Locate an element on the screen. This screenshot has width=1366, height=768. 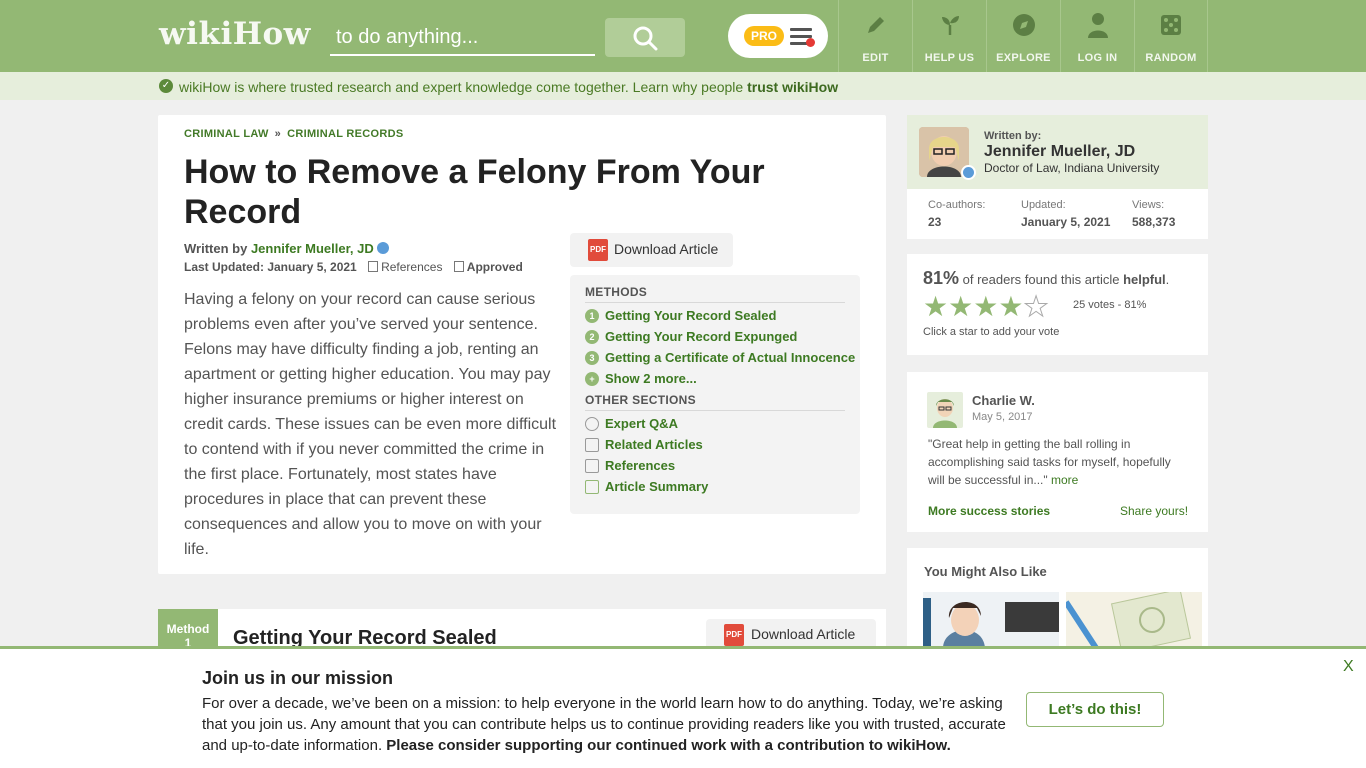
nav-edit: EDIT is located at coordinates (875, 36).